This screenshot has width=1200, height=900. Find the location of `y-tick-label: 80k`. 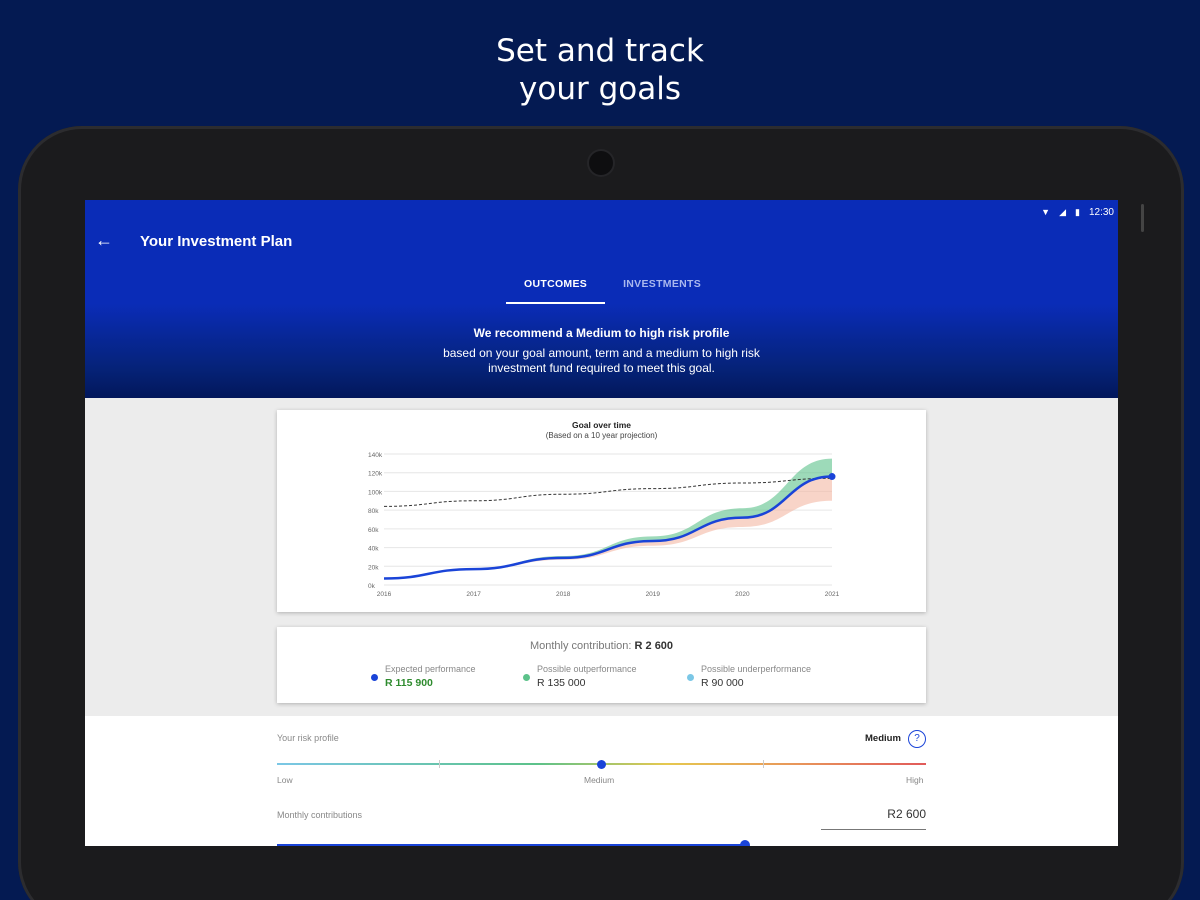

y-tick-label: 80k is located at coordinates (373, 511).